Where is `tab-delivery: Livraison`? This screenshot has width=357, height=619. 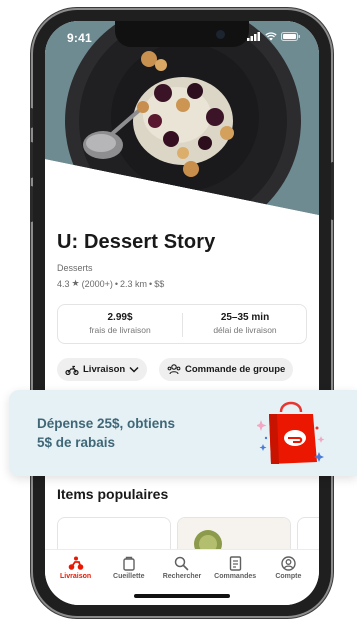
tab-delivery: Livraison is located at coordinates (76, 577).